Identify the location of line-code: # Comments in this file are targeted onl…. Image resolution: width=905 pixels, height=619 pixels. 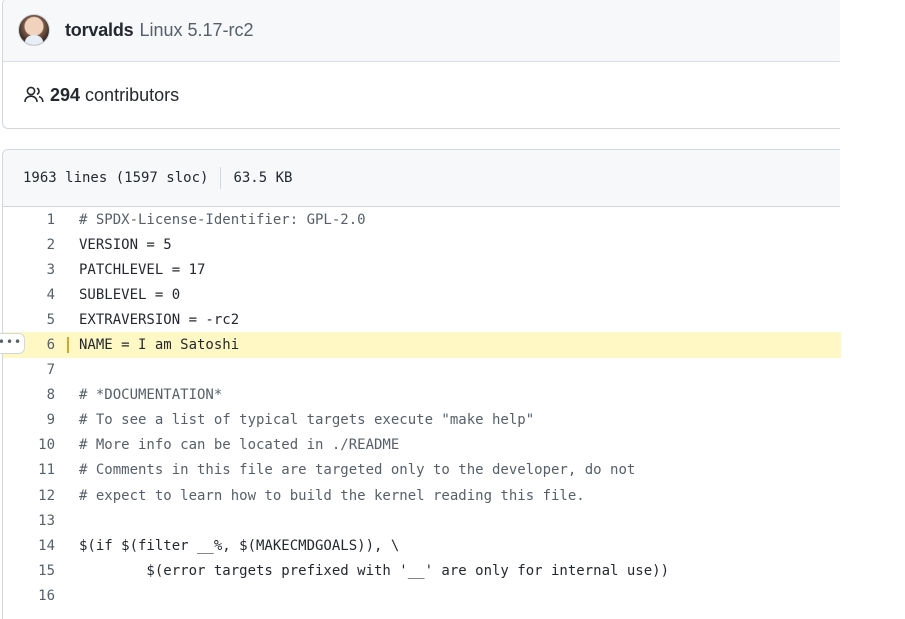
(357, 470).